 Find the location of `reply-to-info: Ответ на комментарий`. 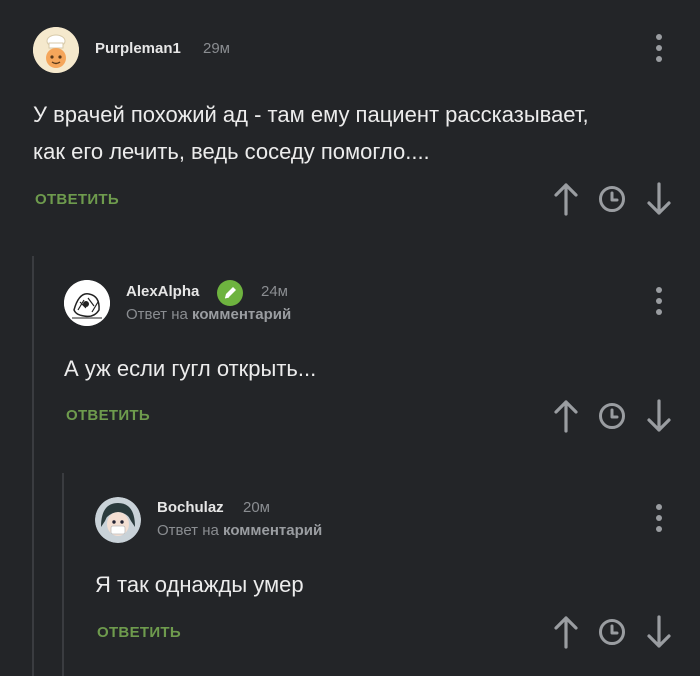

reply-to-info: Ответ на комментарий is located at coordinates (239, 530).